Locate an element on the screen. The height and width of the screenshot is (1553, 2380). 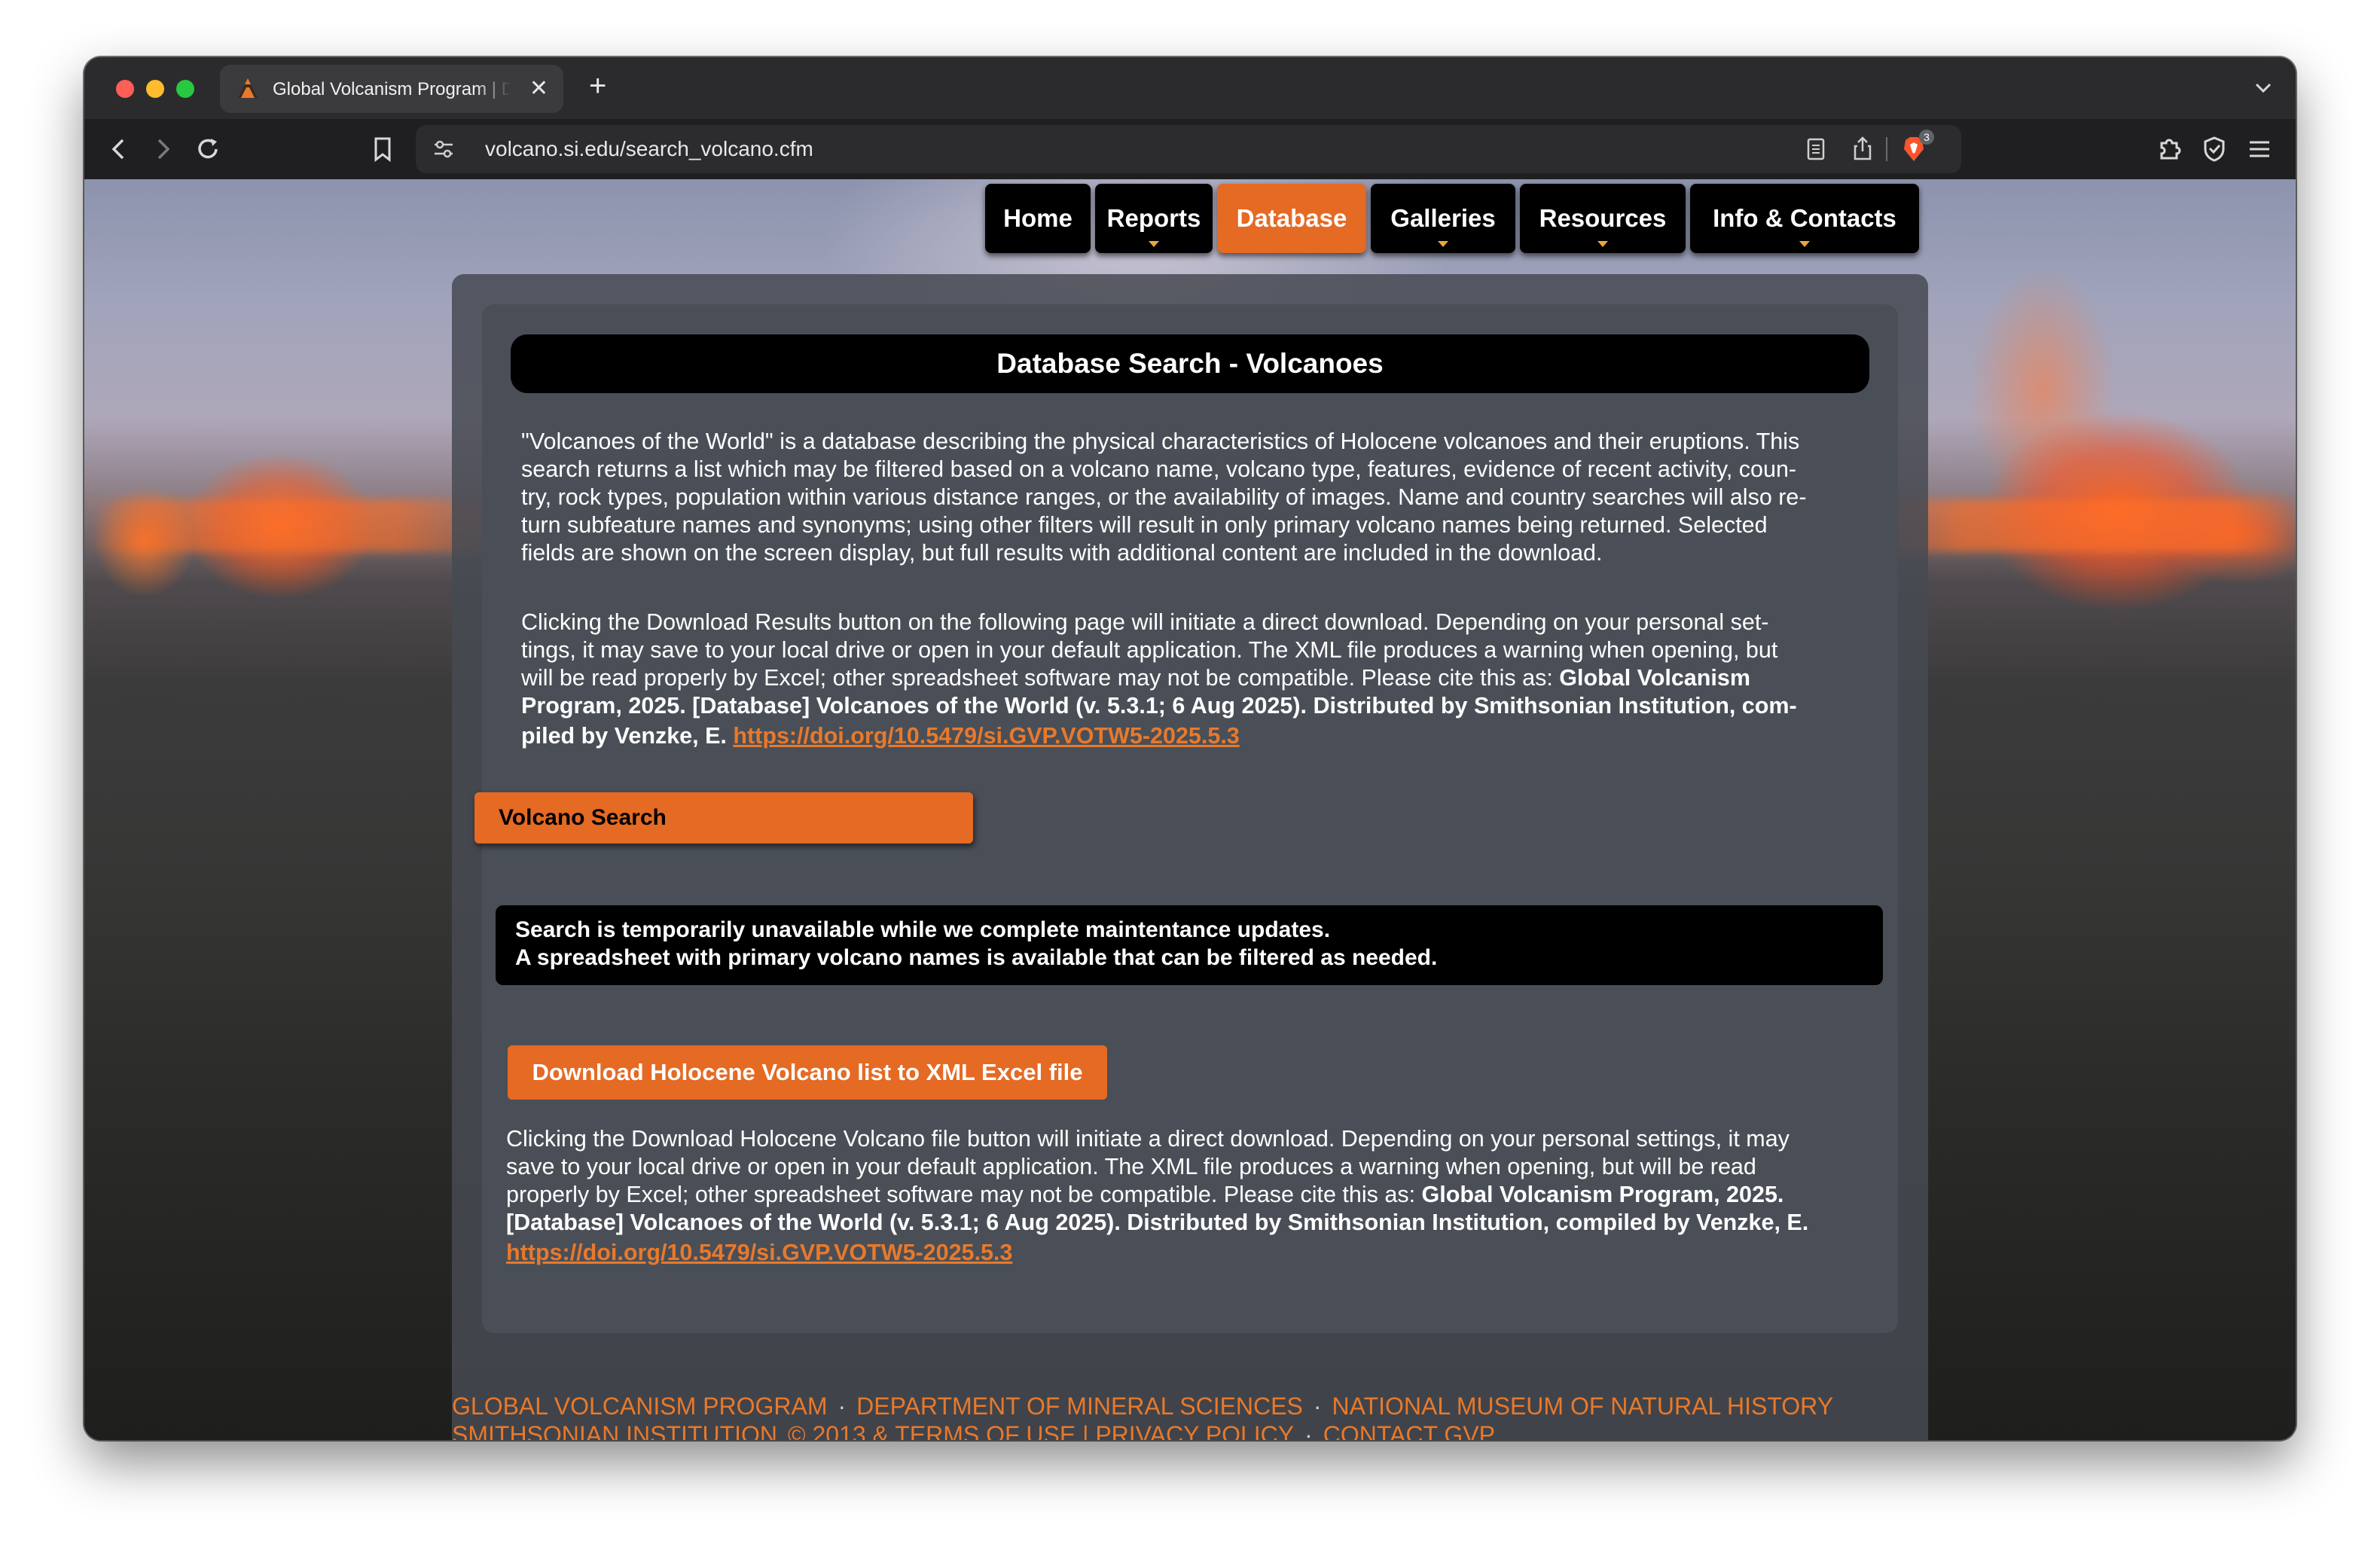
minimize-window-button is located at coordinates (155, 89).